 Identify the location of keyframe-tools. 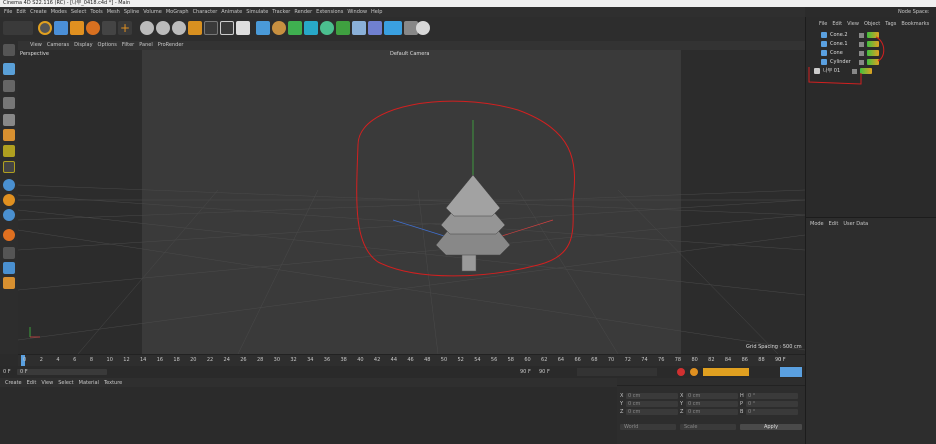
(726, 372).